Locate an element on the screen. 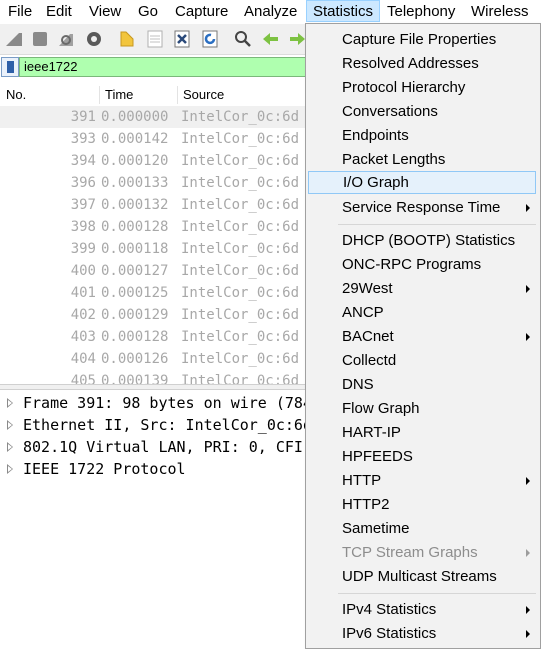 This screenshot has height=649, width=541. menu-item-label: HTTP is located at coordinates (362, 480).